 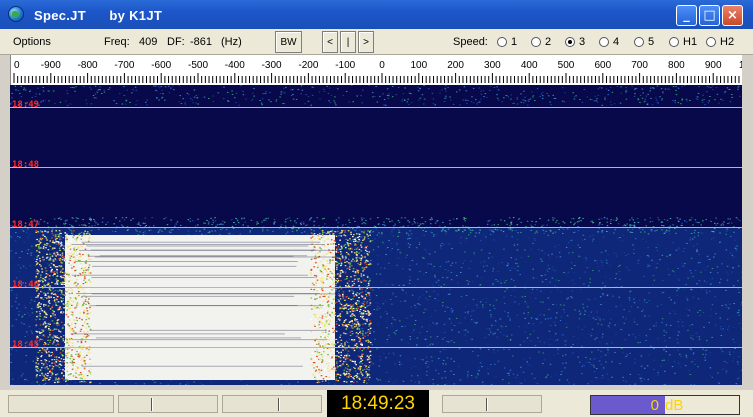 I want to click on right-frame, so click(x=747, y=222).